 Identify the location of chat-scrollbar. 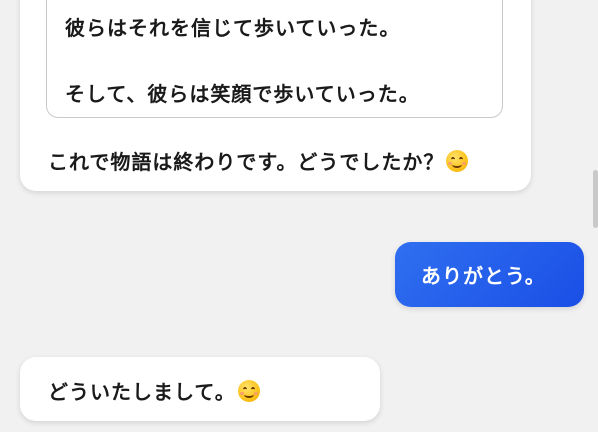
(595, 199).